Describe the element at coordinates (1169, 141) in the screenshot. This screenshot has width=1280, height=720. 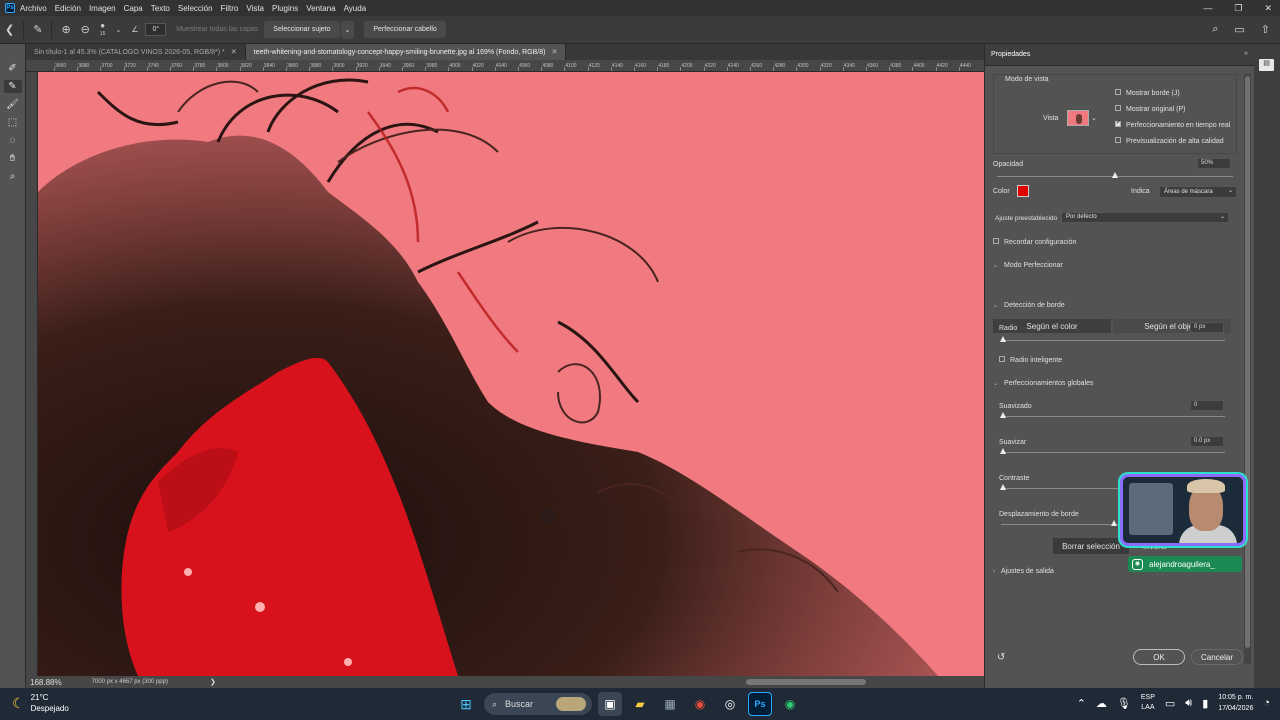
I see `hq-preview-option: Previsualización de alta calidad` at that location.